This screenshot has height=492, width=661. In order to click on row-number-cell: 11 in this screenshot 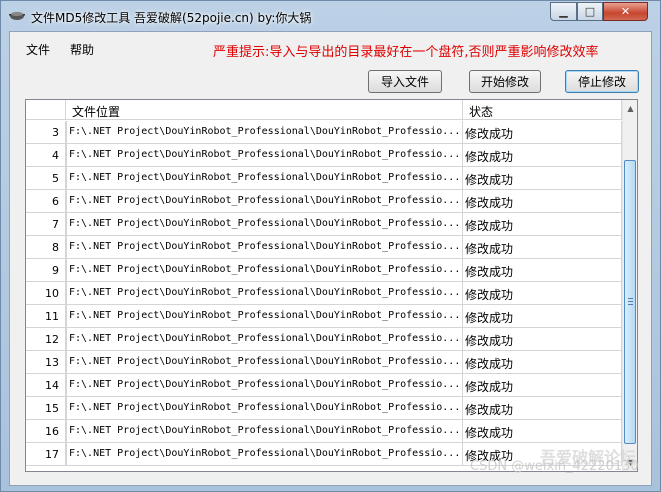, I will do `click(46, 316)`.